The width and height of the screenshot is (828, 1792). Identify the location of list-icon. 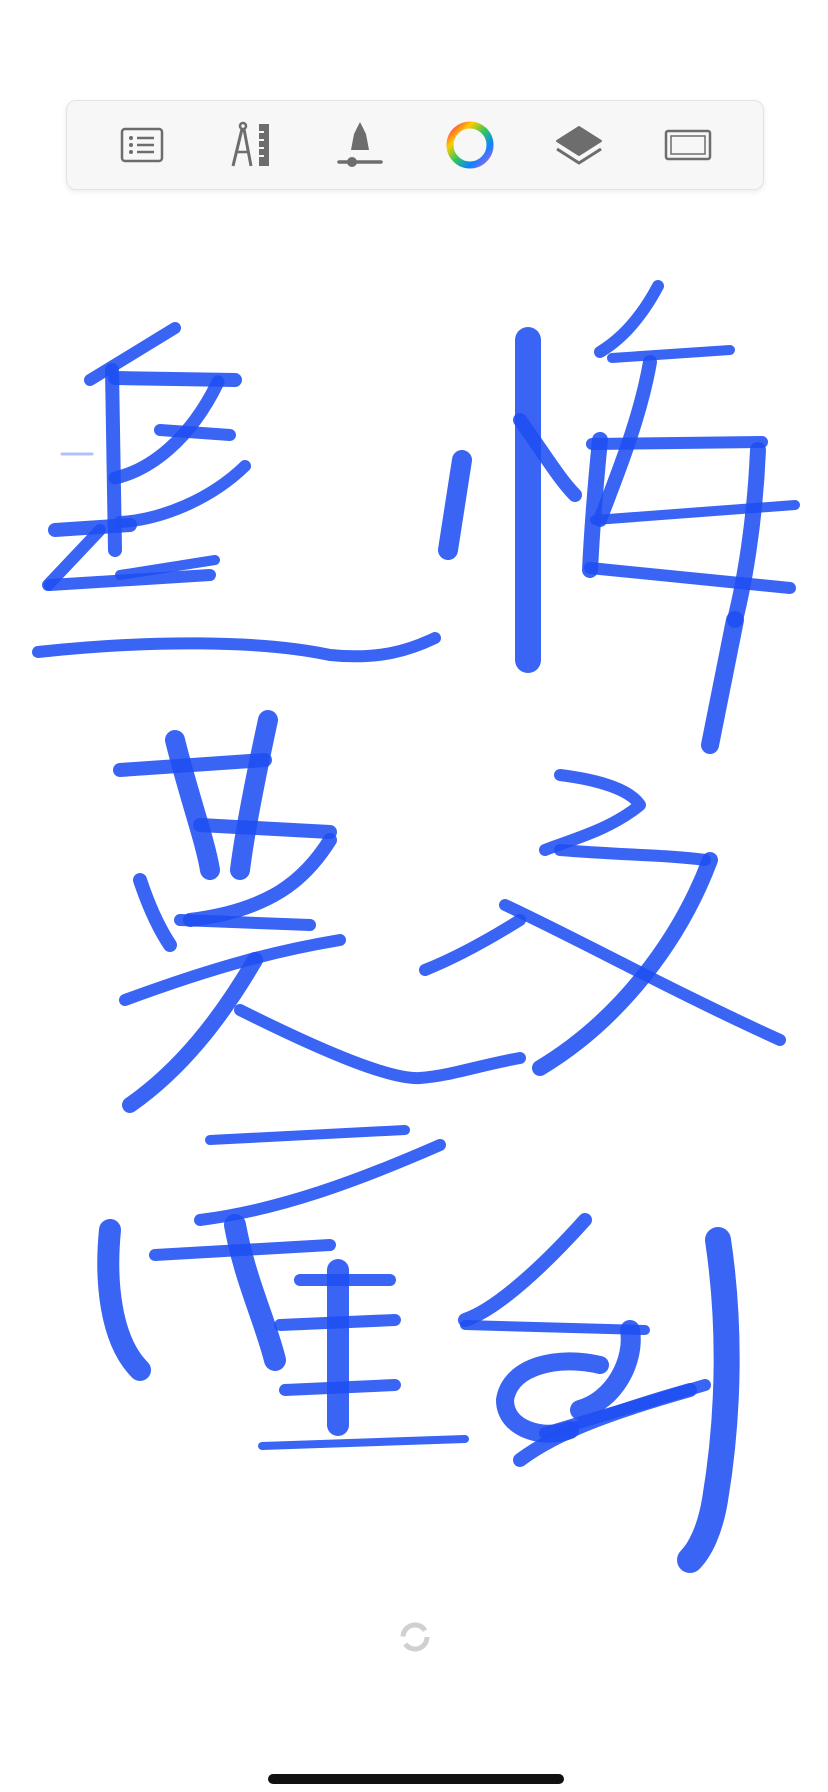
(141, 145).